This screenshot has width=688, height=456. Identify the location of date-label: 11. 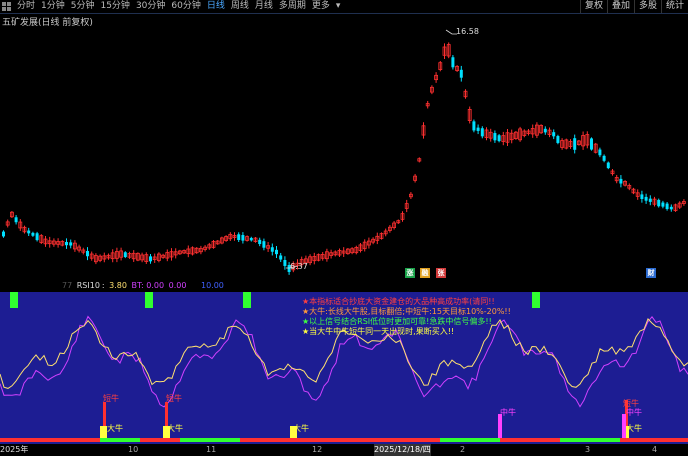
(211, 449).